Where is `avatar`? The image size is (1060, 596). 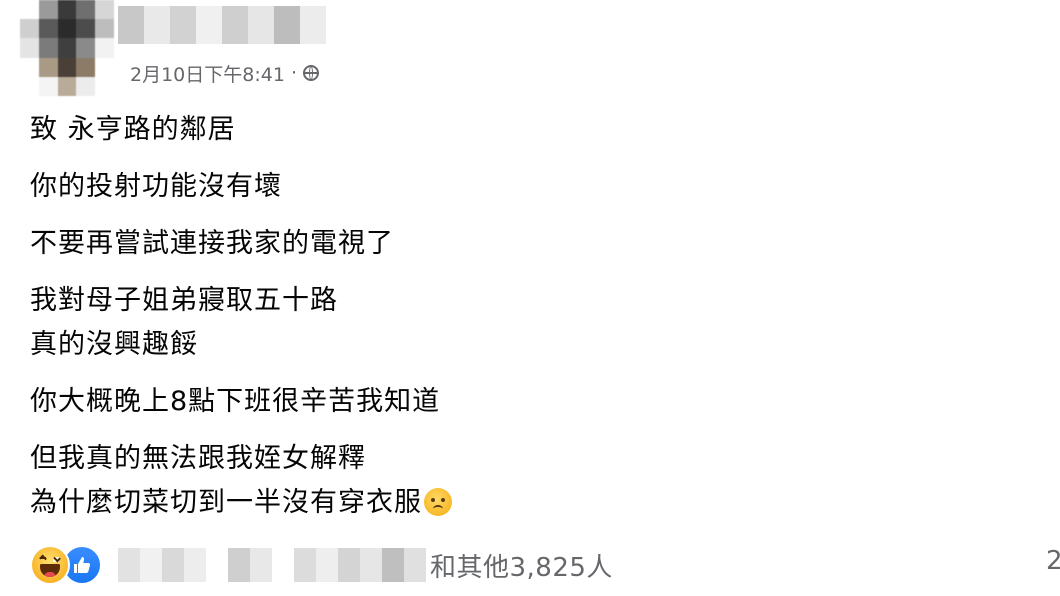 avatar is located at coordinates (67, 48).